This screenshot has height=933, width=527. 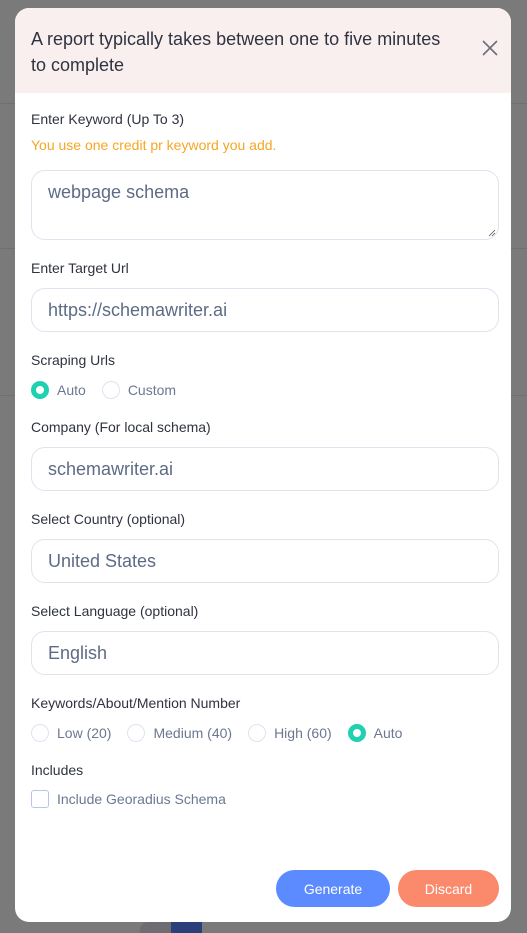 What do you see at coordinates (138, 309) in the screenshot?
I see `target-url-value: https://schemawriter.ai` at bounding box center [138, 309].